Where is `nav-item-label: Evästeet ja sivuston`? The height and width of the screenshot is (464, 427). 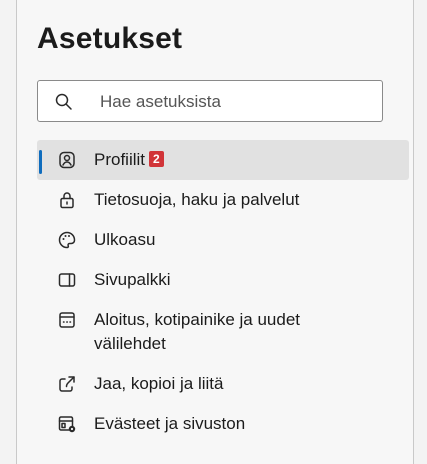 nav-item-label: Evästeet ja sivuston is located at coordinates (170, 423).